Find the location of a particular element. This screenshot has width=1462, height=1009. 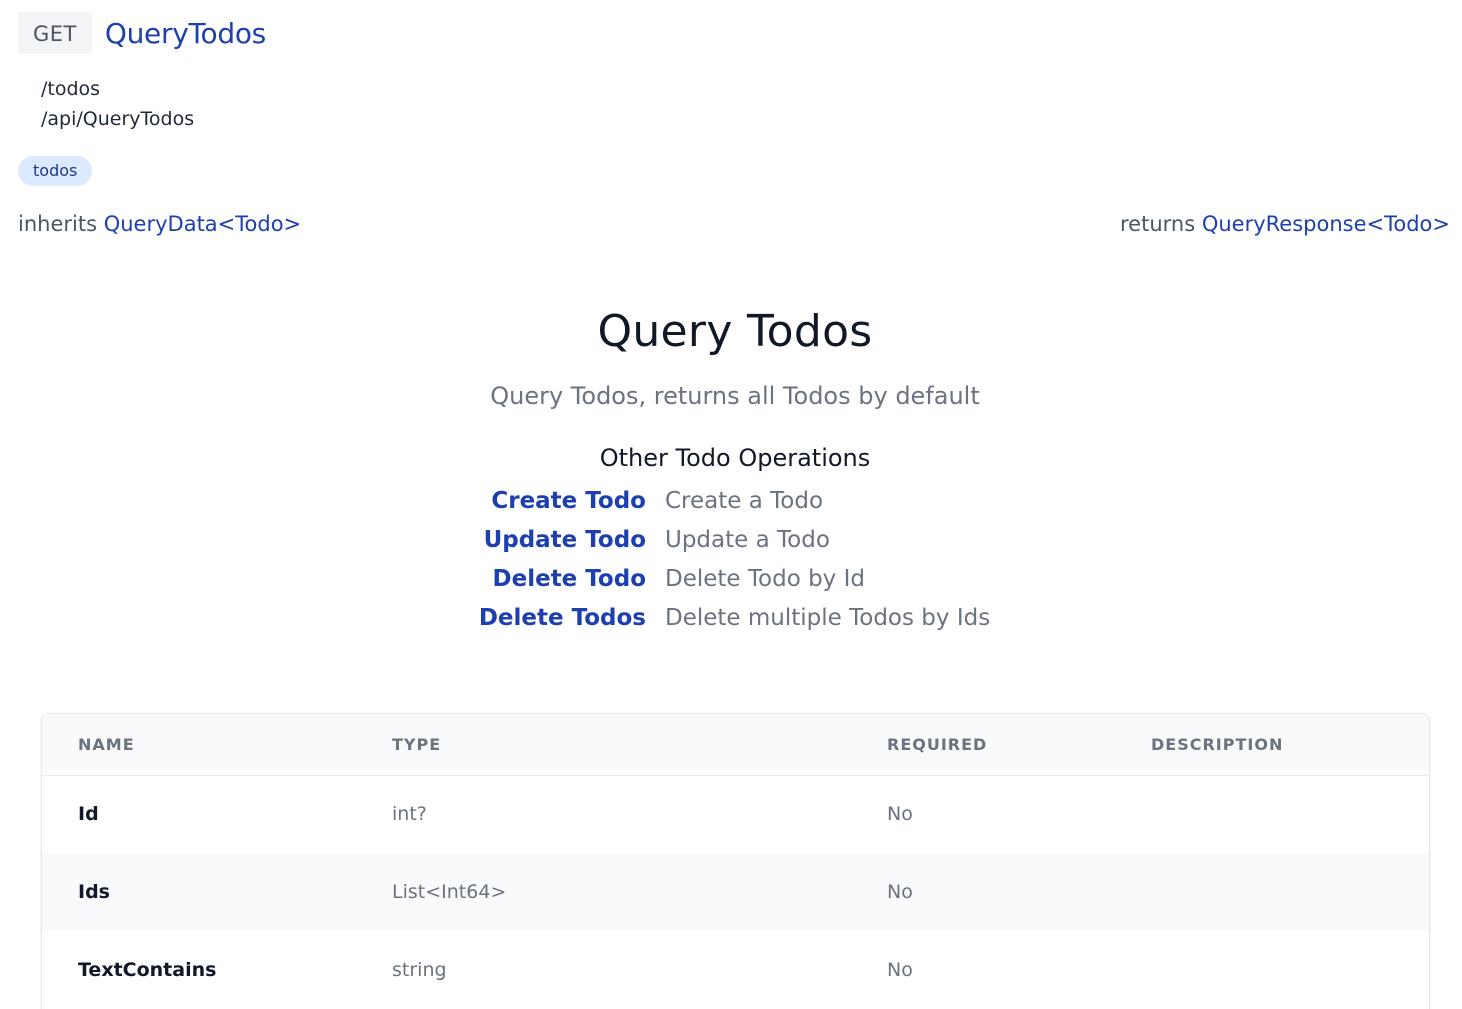

column-header-name: NAME is located at coordinates (106, 744).